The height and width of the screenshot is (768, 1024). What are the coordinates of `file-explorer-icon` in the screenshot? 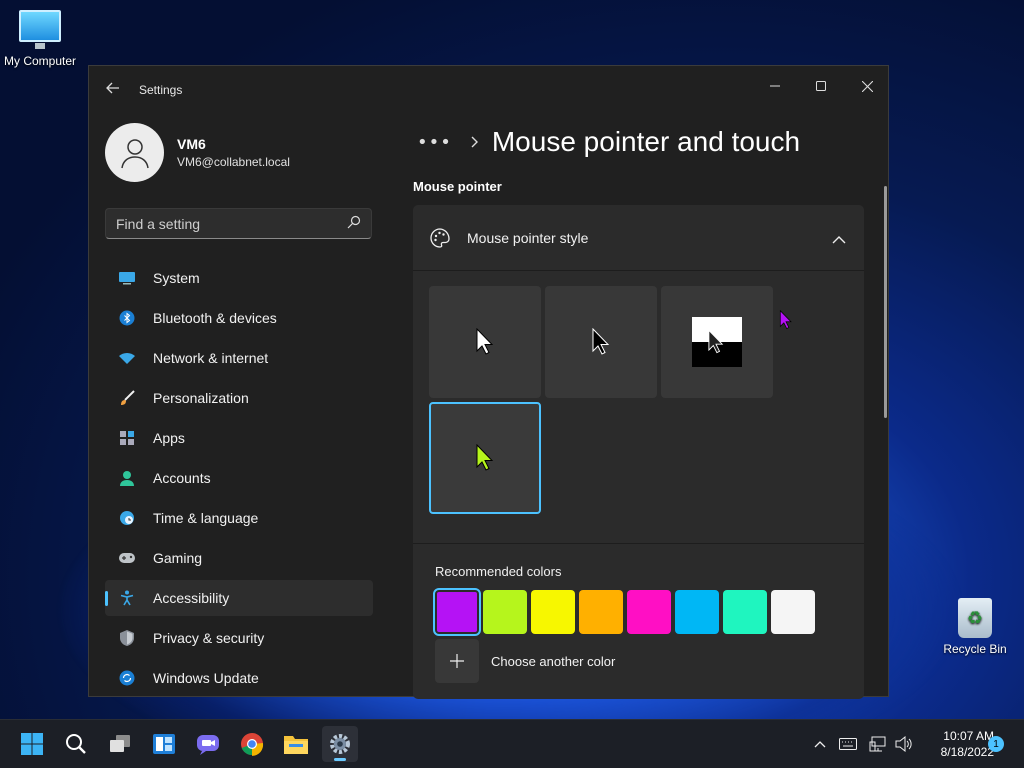 It's located at (296, 745).